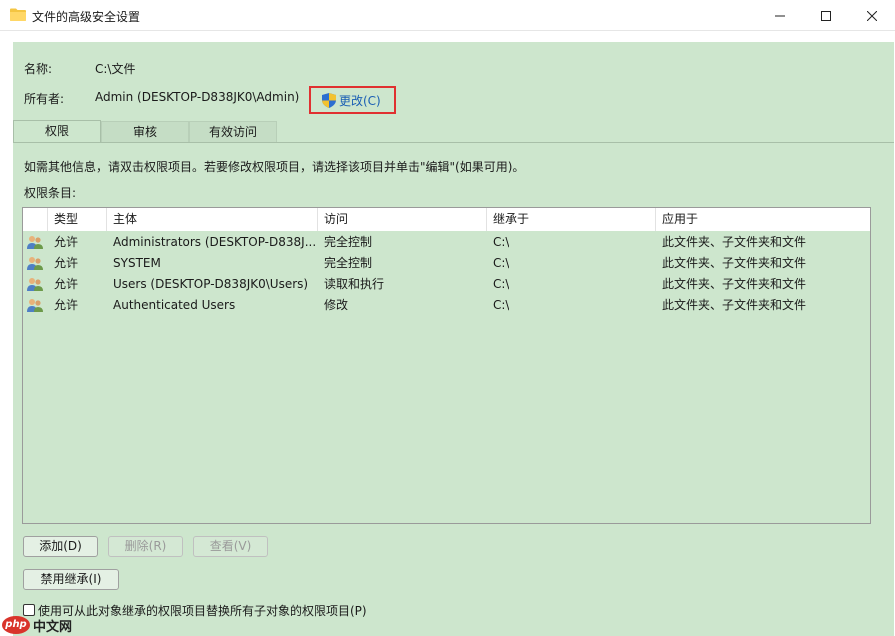  Describe the element at coordinates (86, 17) in the screenshot. I see `window-title: 文件的高级安全设置` at that location.